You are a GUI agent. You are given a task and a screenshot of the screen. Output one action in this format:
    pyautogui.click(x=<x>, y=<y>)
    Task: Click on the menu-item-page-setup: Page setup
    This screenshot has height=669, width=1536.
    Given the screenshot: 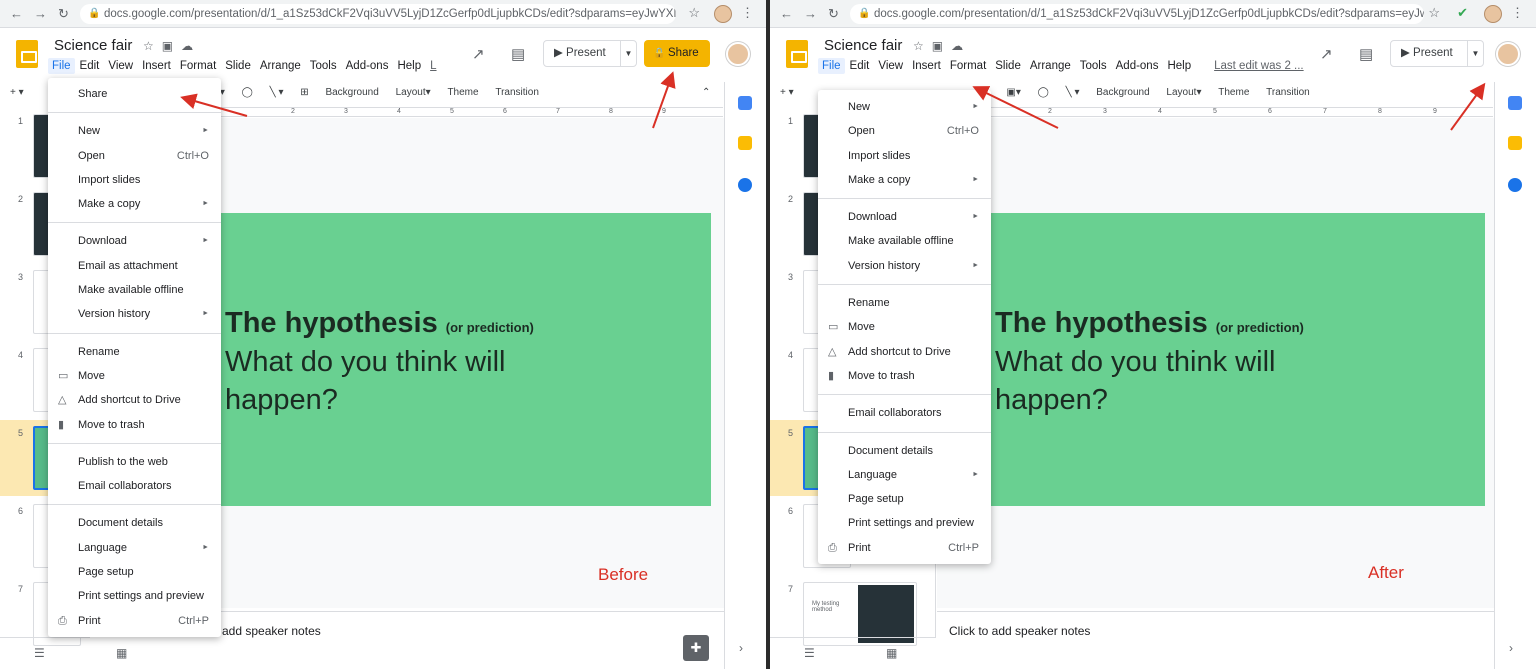 What is the action you would take?
    pyautogui.click(x=904, y=499)
    